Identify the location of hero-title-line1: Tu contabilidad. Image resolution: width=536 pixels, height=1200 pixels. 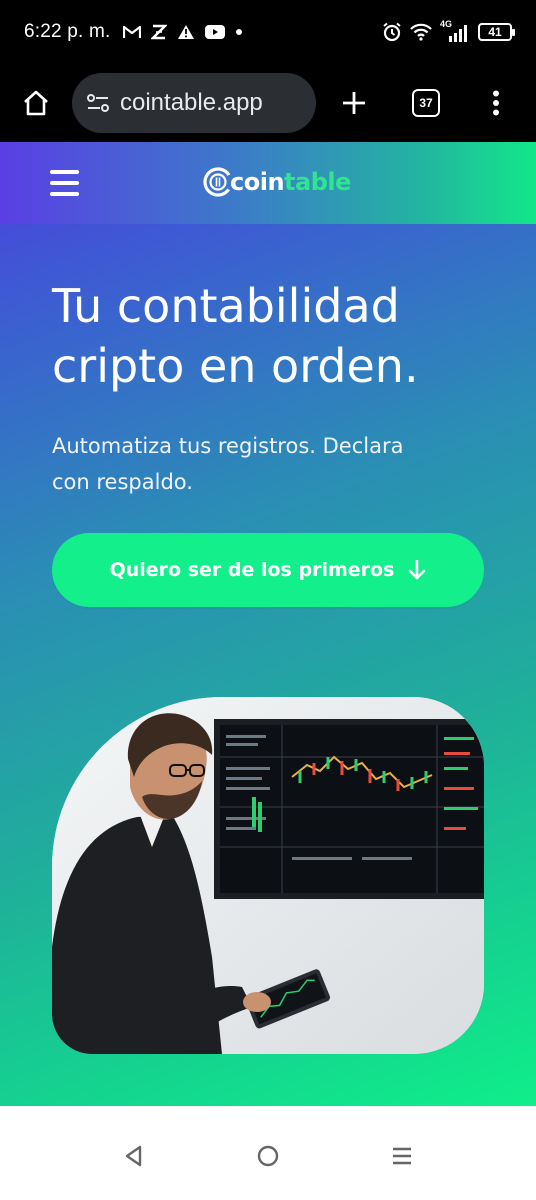
(226, 306).